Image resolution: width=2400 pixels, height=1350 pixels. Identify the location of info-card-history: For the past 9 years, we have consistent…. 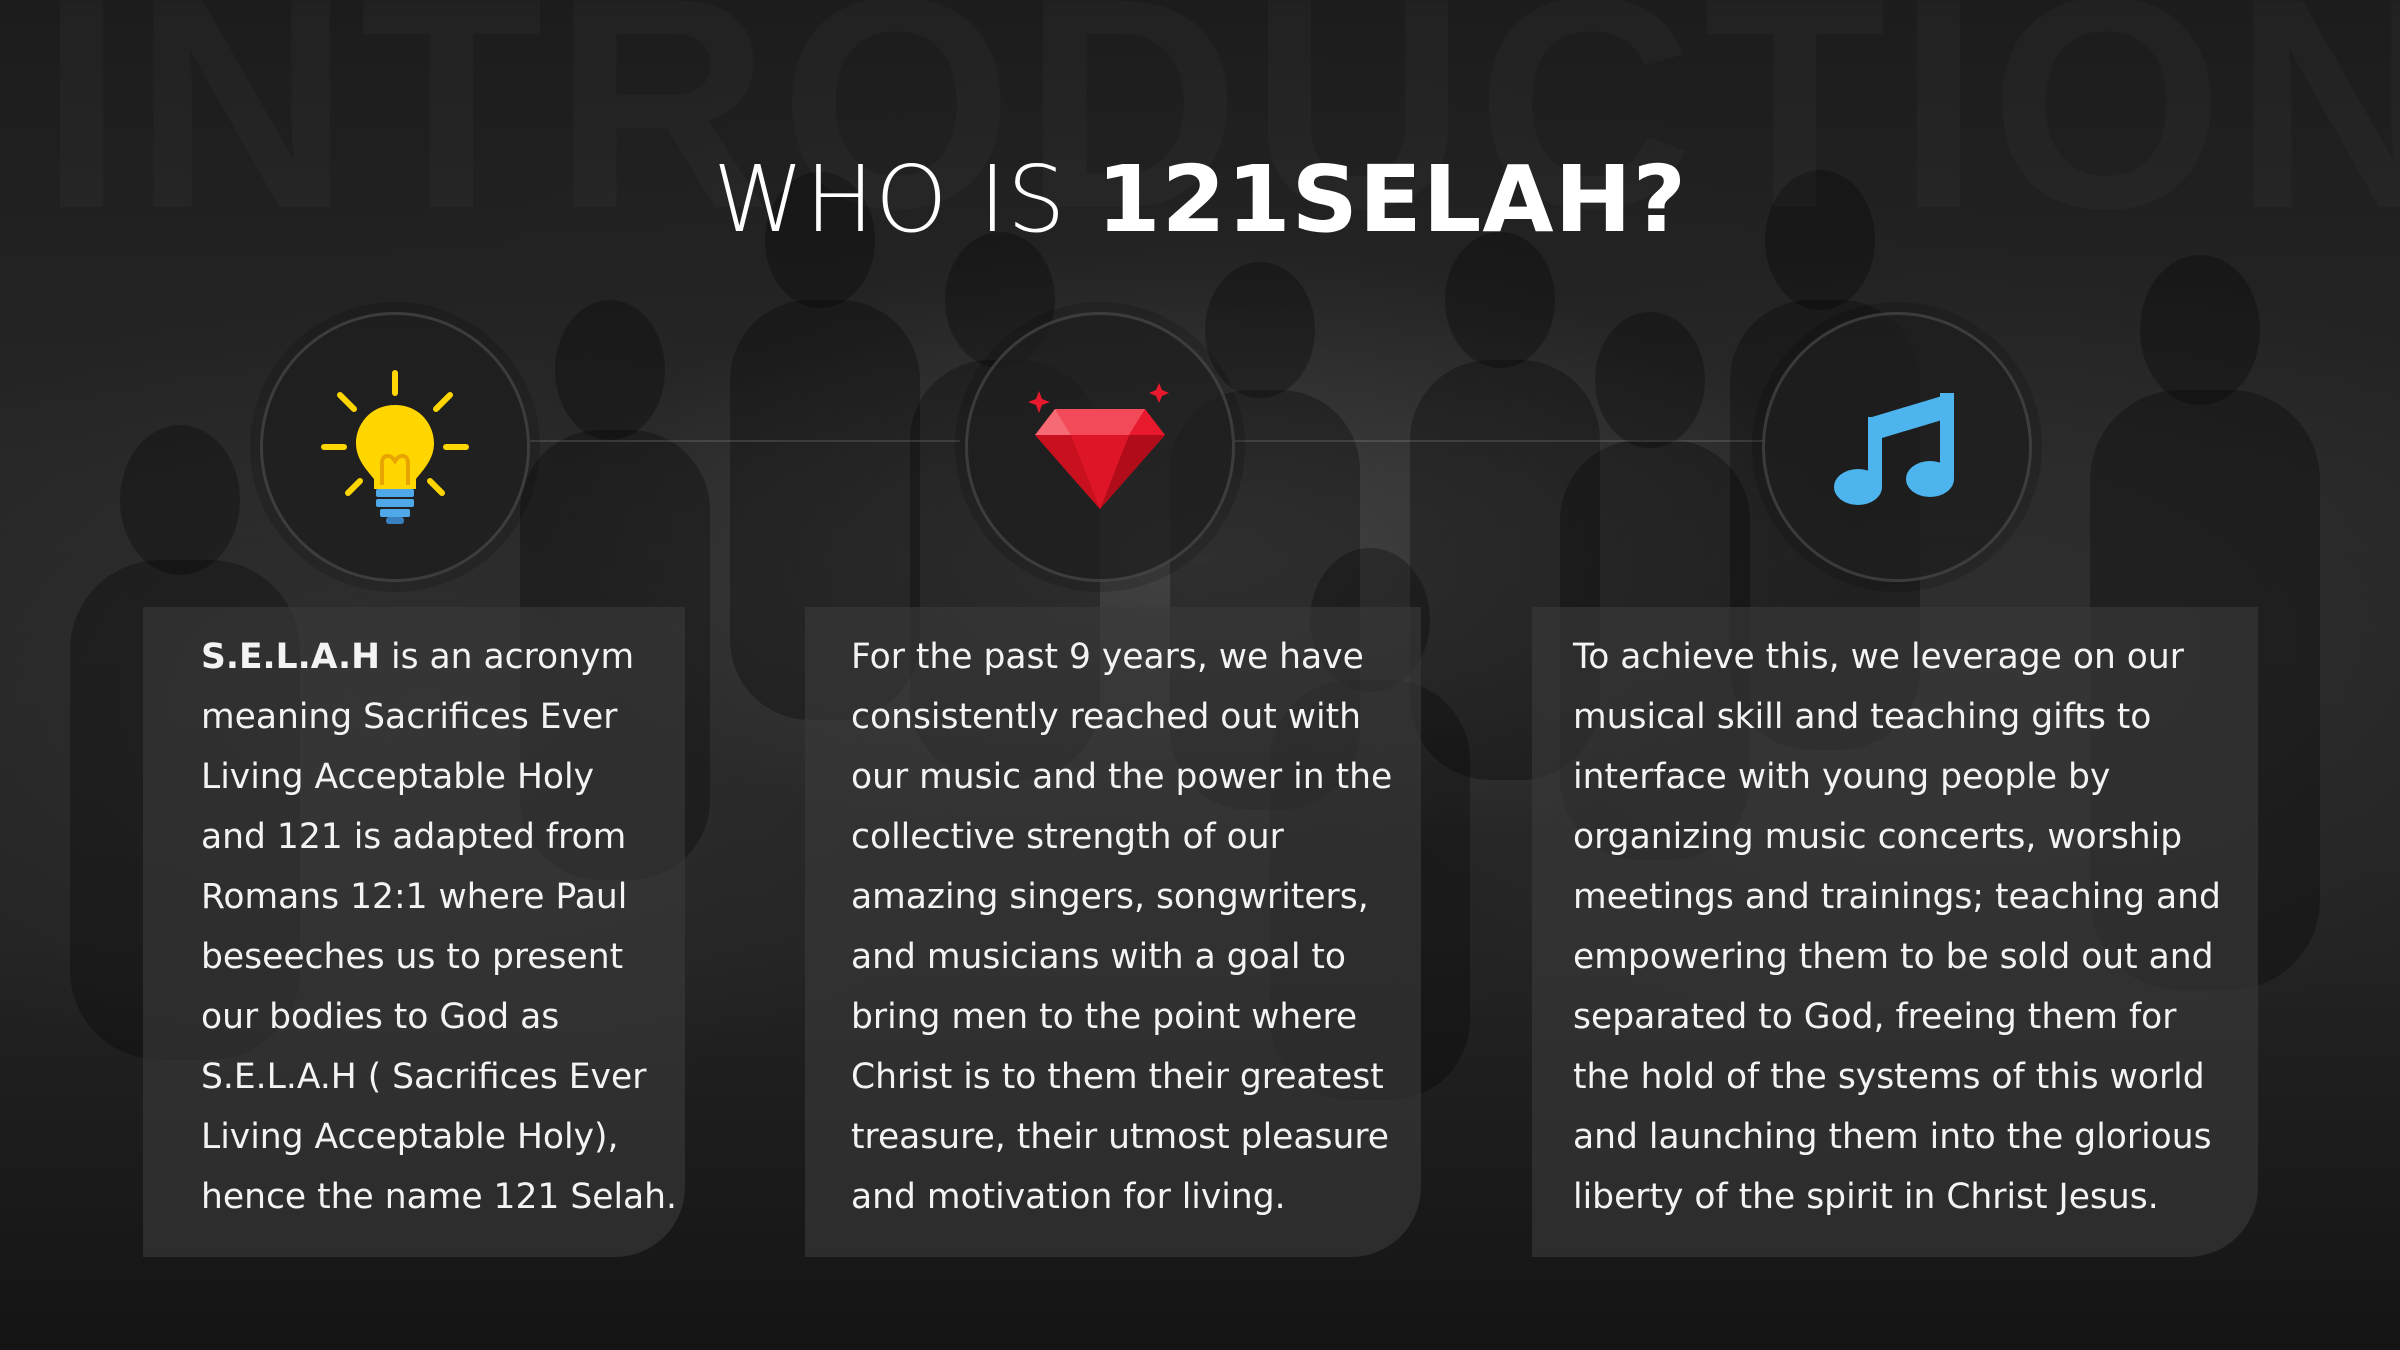
(1113, 932).